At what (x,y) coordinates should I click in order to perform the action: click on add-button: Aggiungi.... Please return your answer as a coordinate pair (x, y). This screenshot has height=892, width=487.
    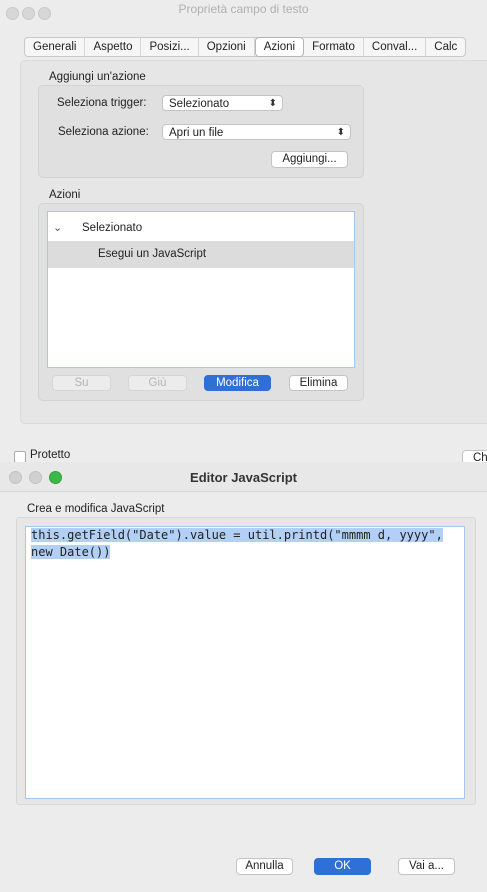
    Looking at the image, I should click on (309, 159).